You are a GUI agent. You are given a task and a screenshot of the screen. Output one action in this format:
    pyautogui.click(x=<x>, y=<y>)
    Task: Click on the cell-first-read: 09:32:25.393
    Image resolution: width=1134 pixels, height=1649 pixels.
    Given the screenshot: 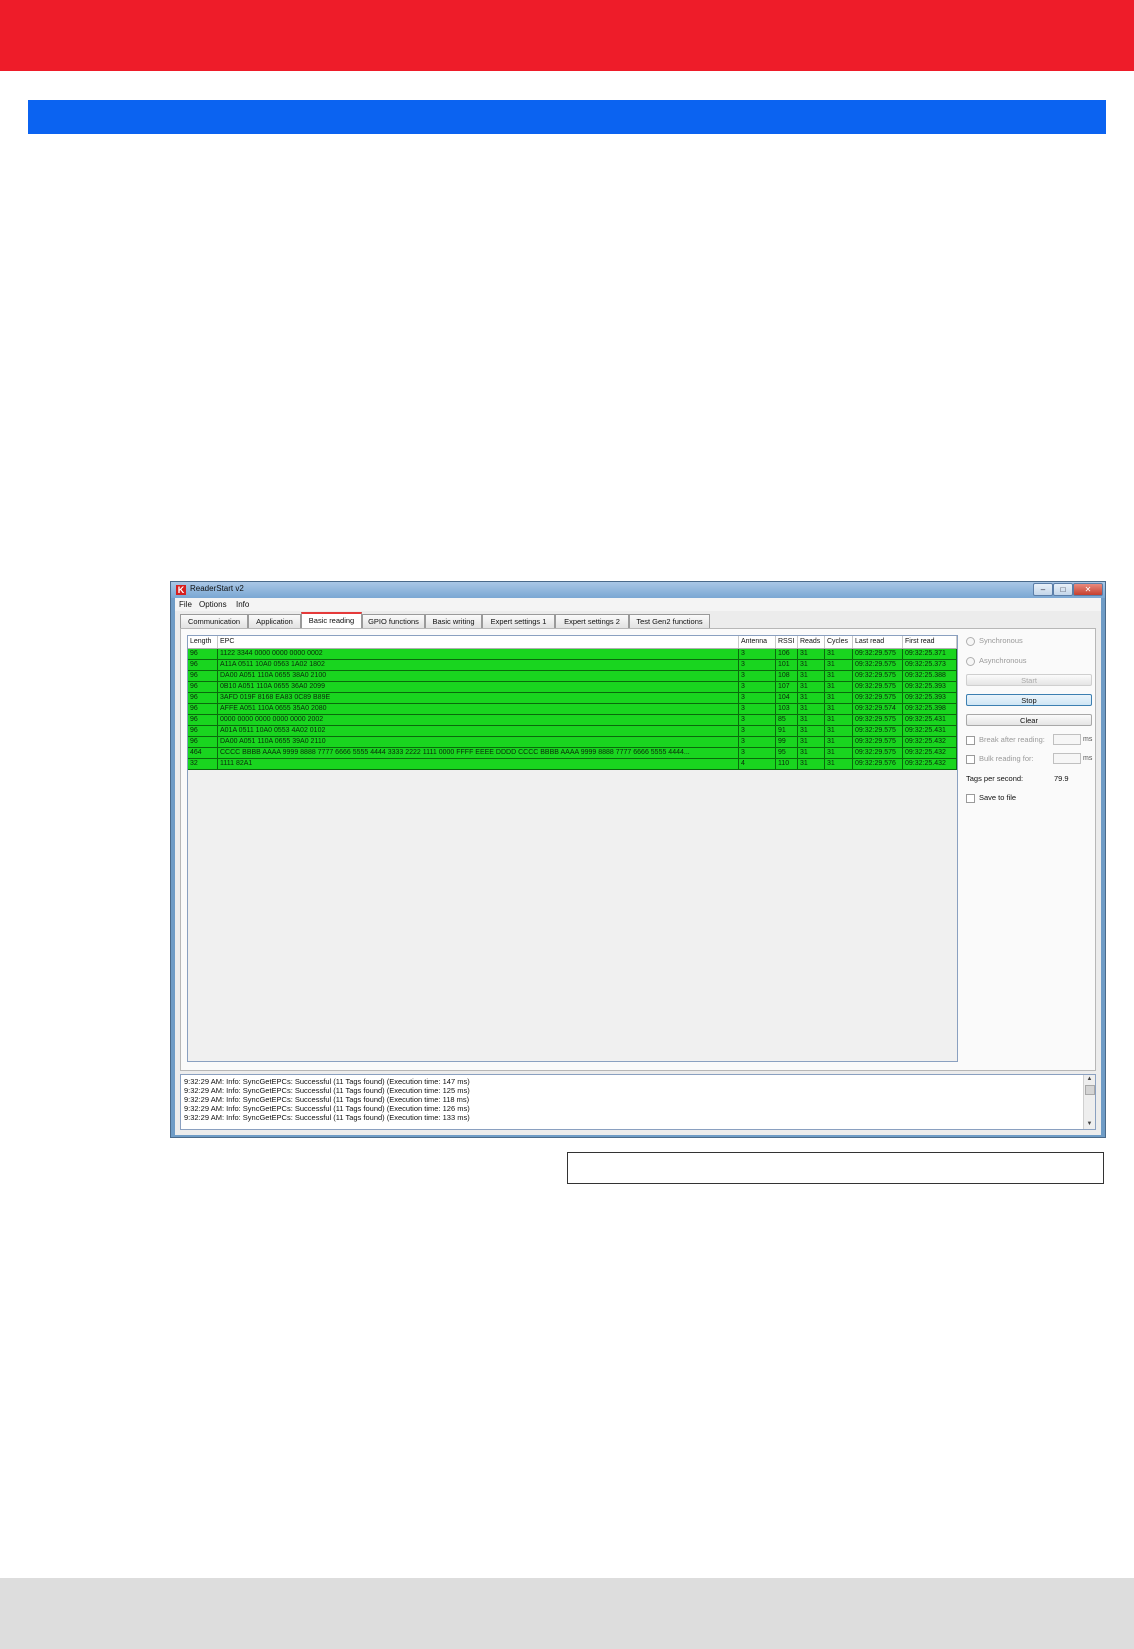 What is the action you would take?
    pyautogui.click(x=930, y=687)
    